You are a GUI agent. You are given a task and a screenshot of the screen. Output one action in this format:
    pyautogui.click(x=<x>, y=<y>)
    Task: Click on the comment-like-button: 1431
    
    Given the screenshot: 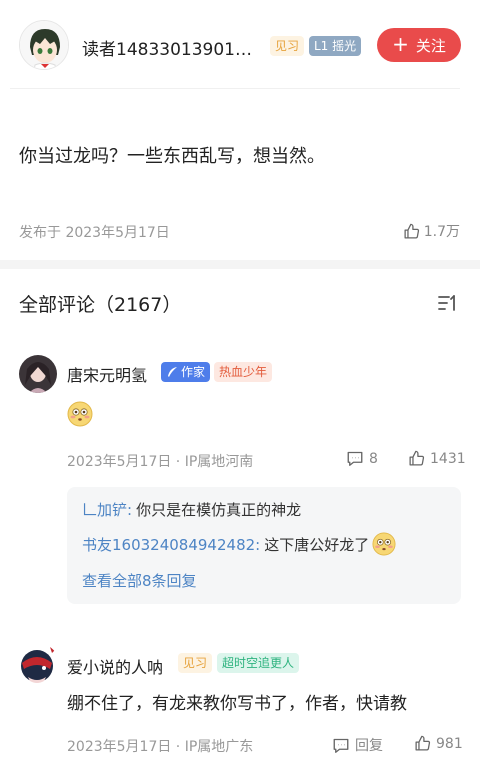 What is the action you would take?
    pyautogui.click(x=437, y=458)
    